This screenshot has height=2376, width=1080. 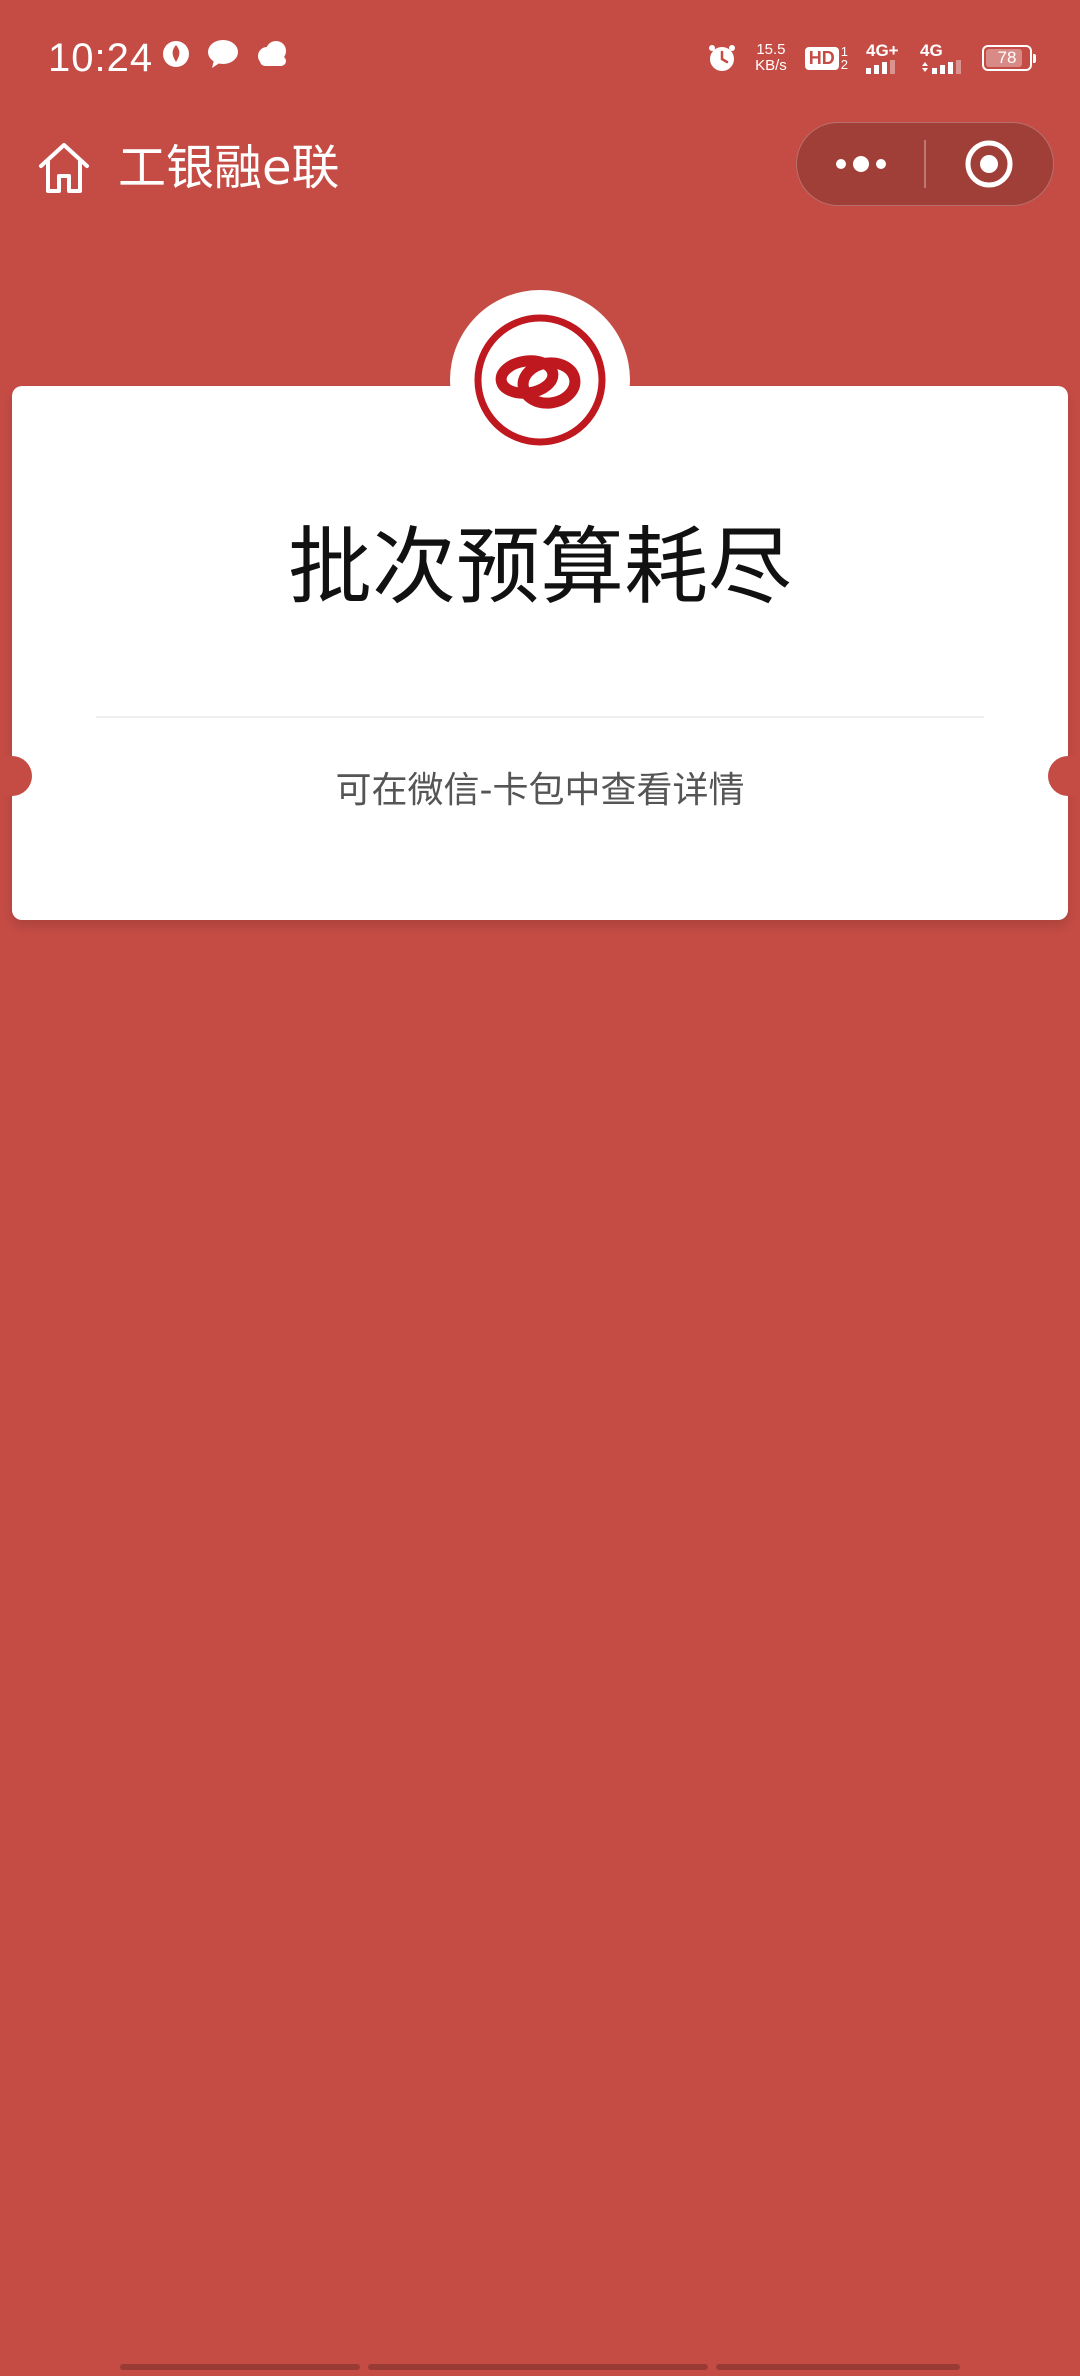 I want to click on home-icon, so click(x=64, y=168).